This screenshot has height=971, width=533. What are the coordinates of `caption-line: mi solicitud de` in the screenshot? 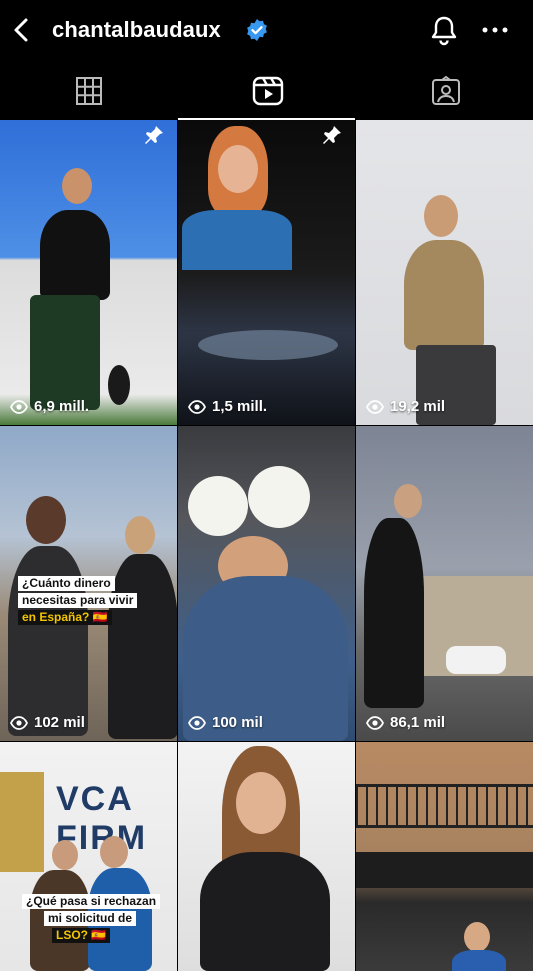 It's located at (90, 918).